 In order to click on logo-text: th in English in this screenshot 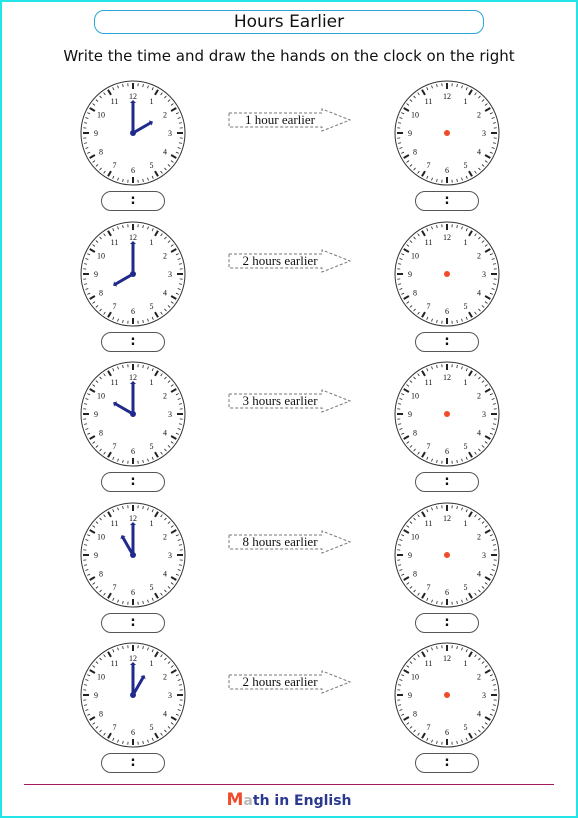, I will do `click(302, 801)`.